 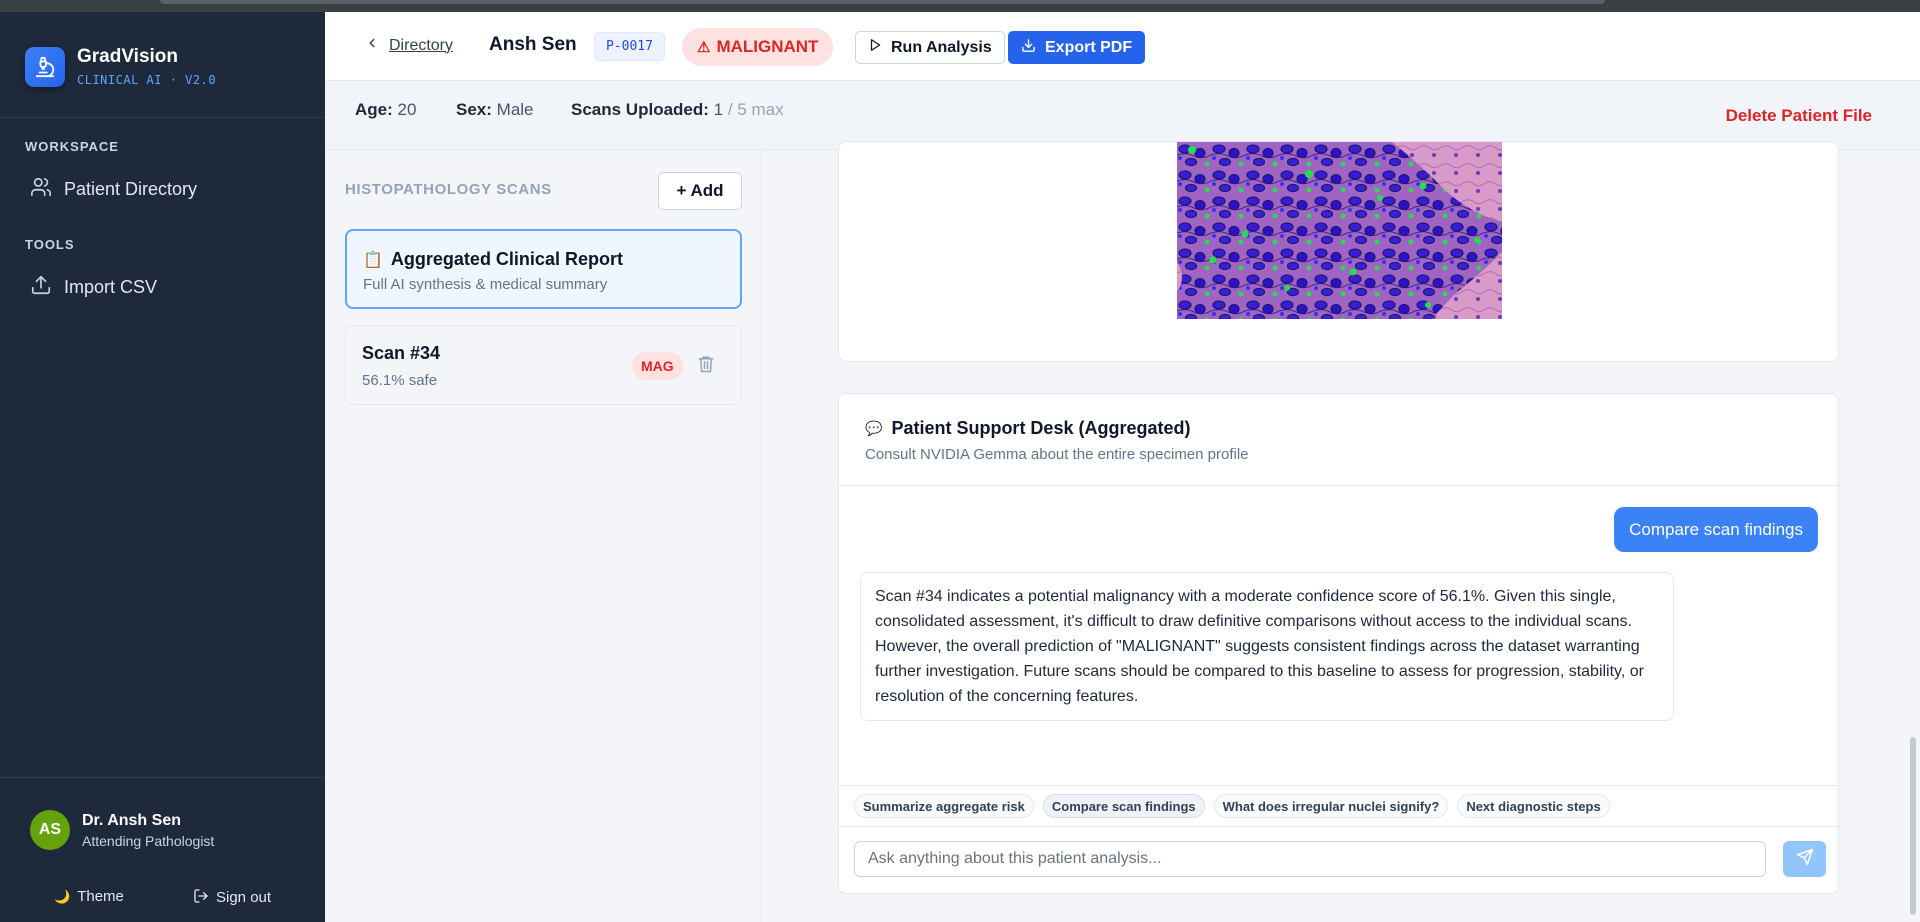 I want to click on moon-icon: 🌙, so click(x=62, y=896).